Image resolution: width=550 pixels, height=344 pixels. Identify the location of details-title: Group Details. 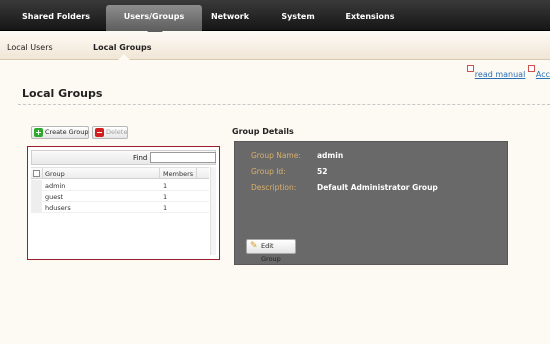
(263, 131).